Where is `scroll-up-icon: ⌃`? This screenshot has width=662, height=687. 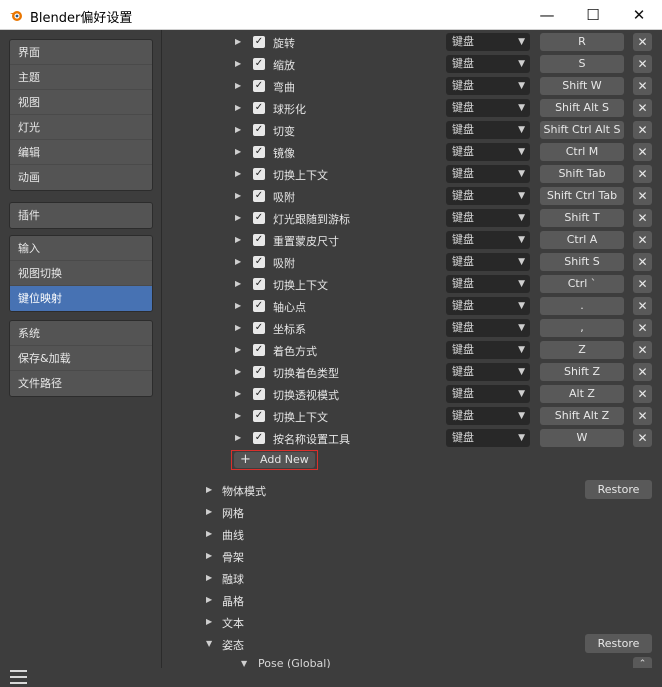
scroll-up-icon: ⌃ is located at coordinates (642, 662).